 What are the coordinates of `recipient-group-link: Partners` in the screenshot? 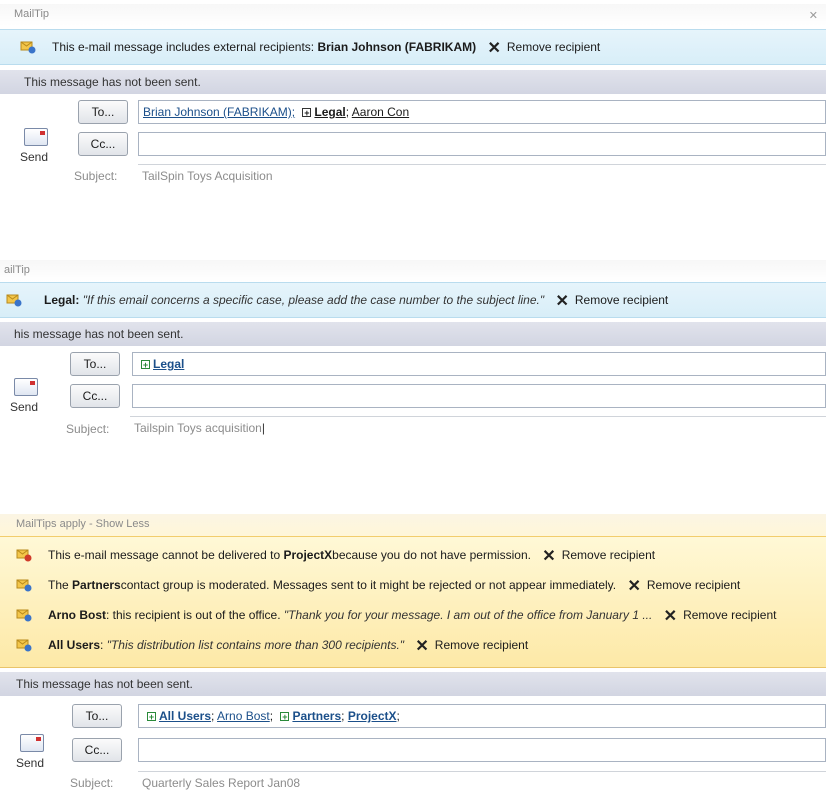 It's located at (316, 716).